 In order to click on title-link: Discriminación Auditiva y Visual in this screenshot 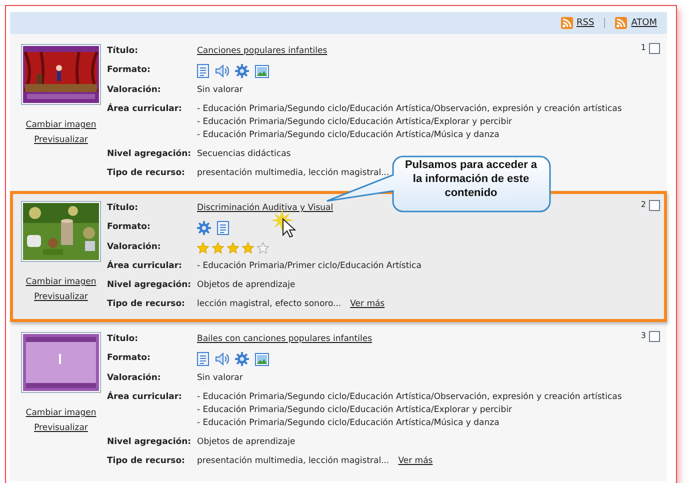, I will do `click(265, 208)`.